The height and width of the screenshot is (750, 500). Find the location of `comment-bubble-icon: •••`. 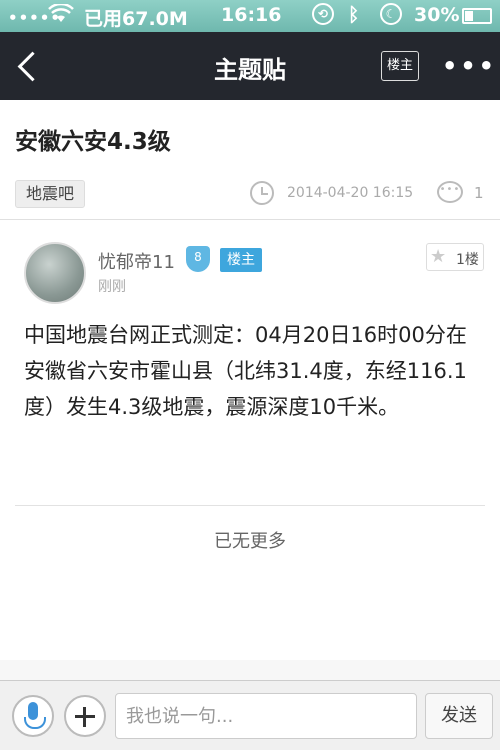

comment-bubble-icon: ••• is located at coordinates (450, 192).